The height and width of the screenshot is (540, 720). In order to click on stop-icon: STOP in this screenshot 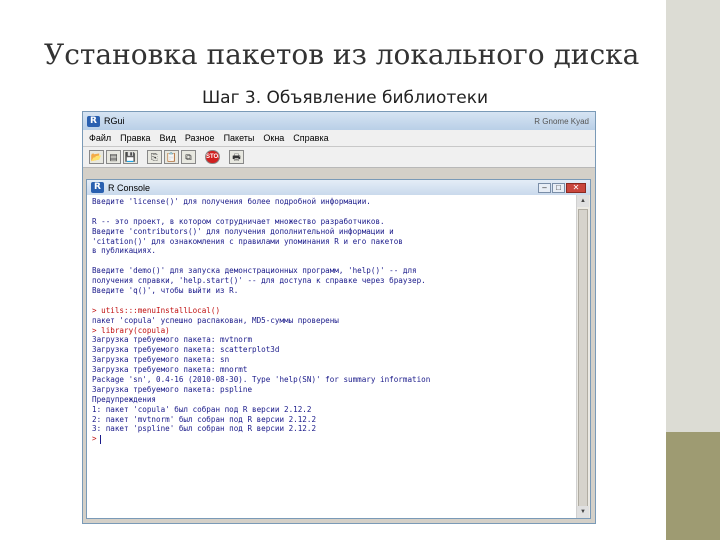, I will do `click(212, 157)`.